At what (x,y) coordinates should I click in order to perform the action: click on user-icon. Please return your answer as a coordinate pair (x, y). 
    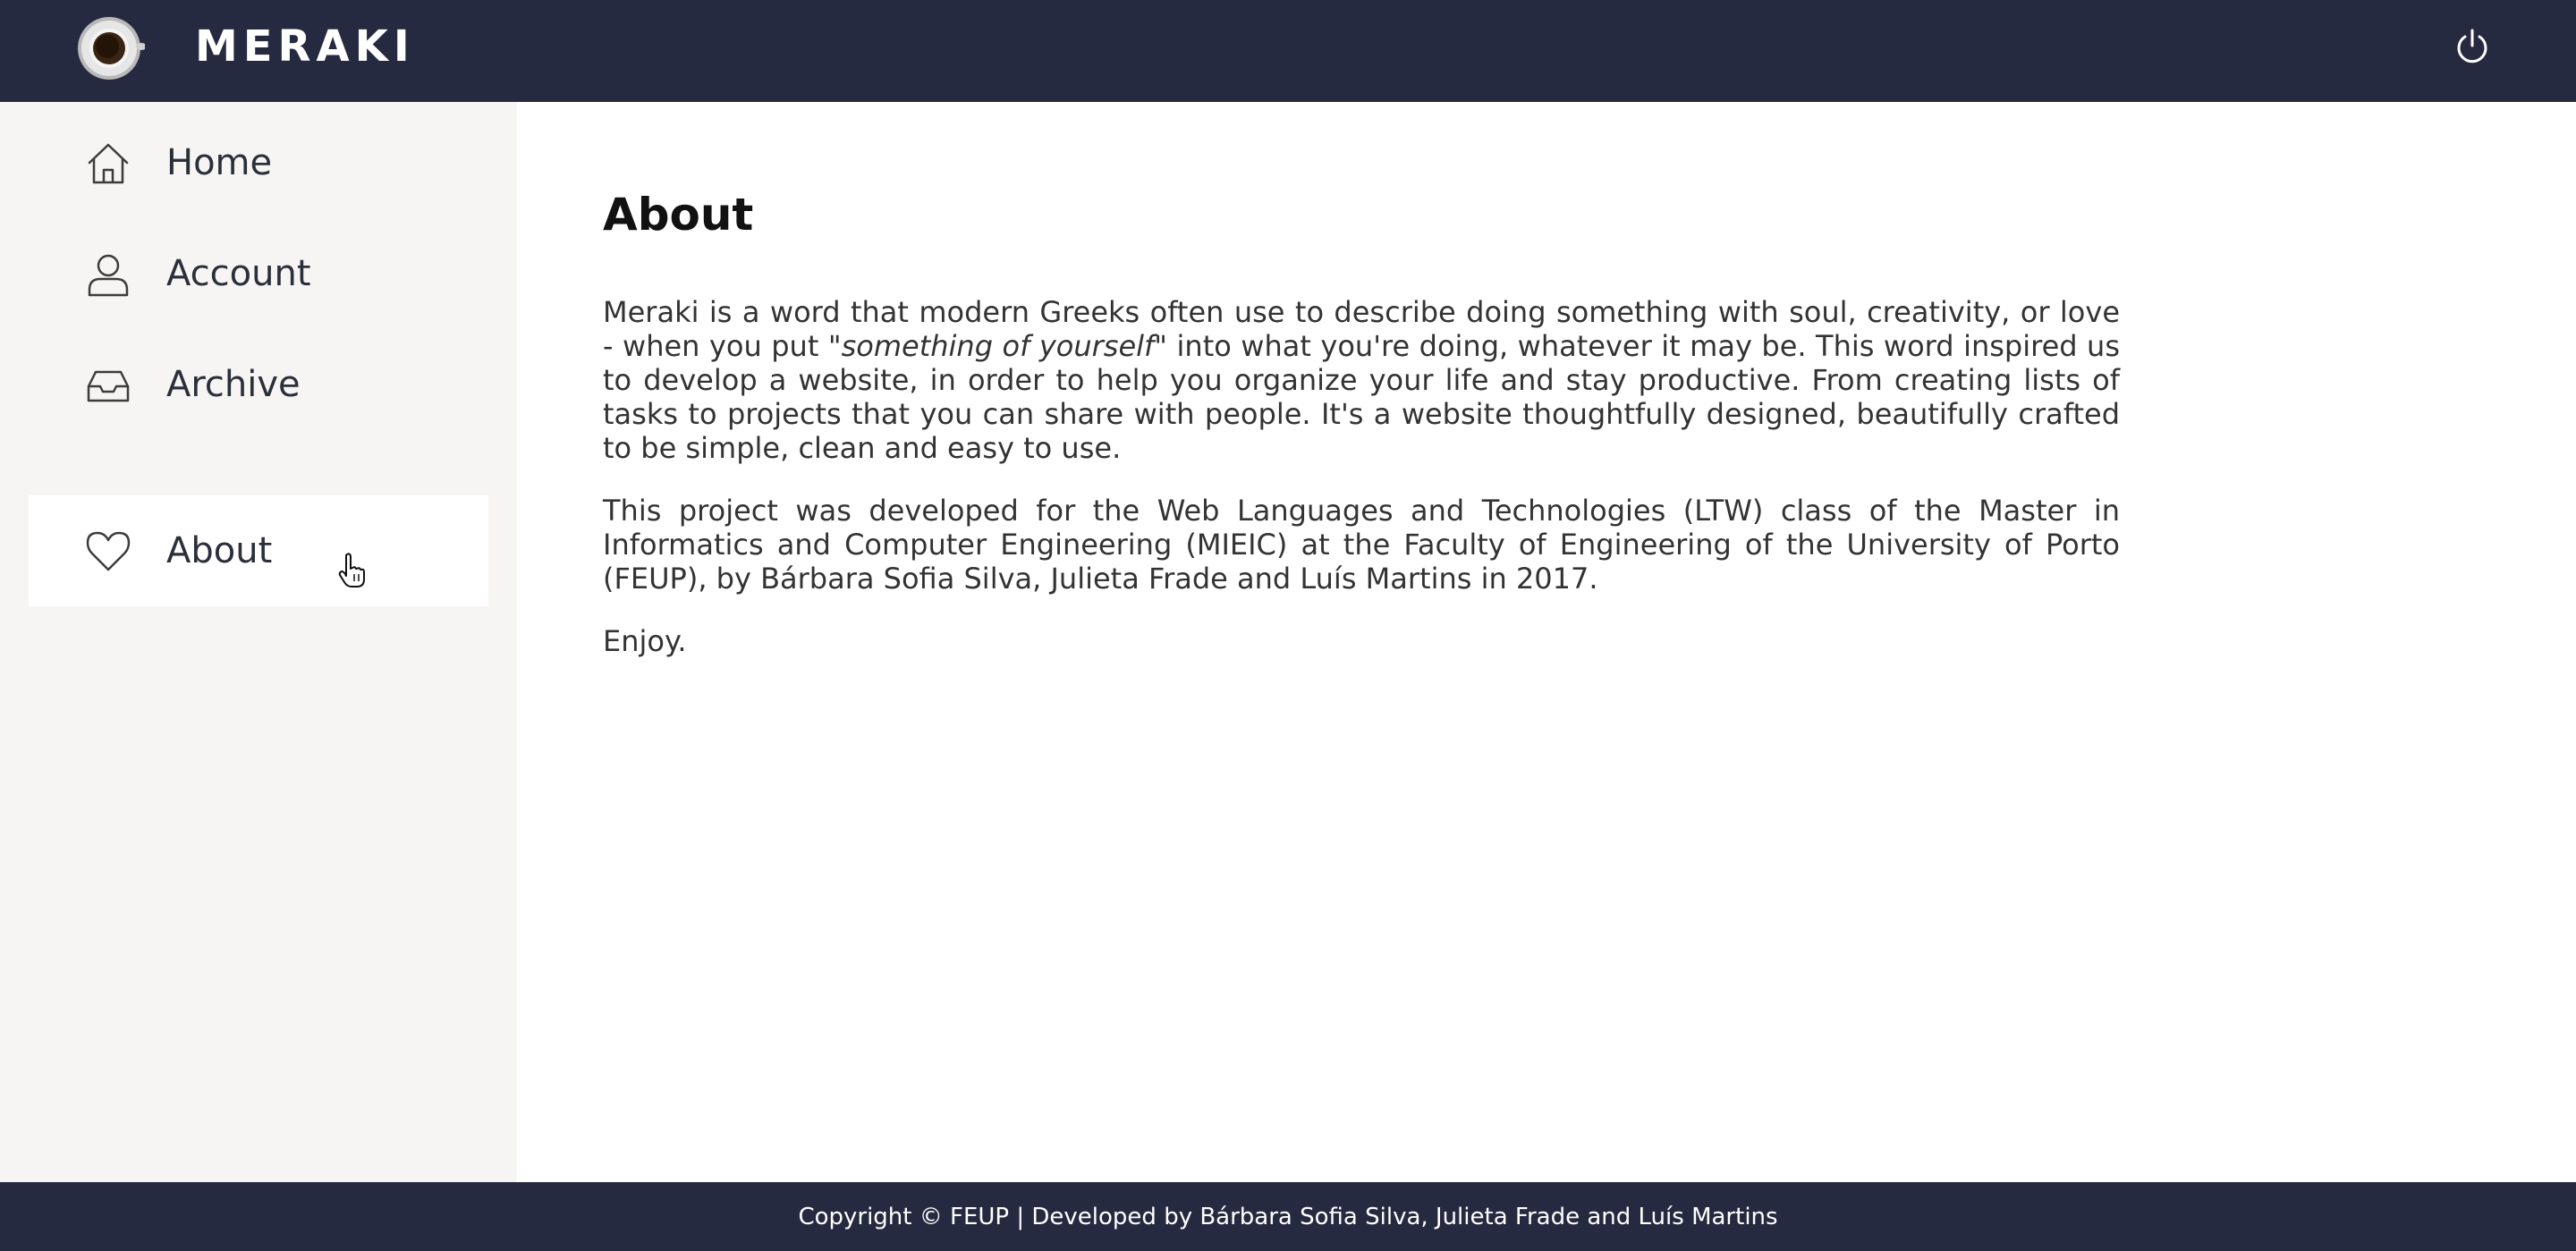
    Looking at the image, I should click on (108, 275).